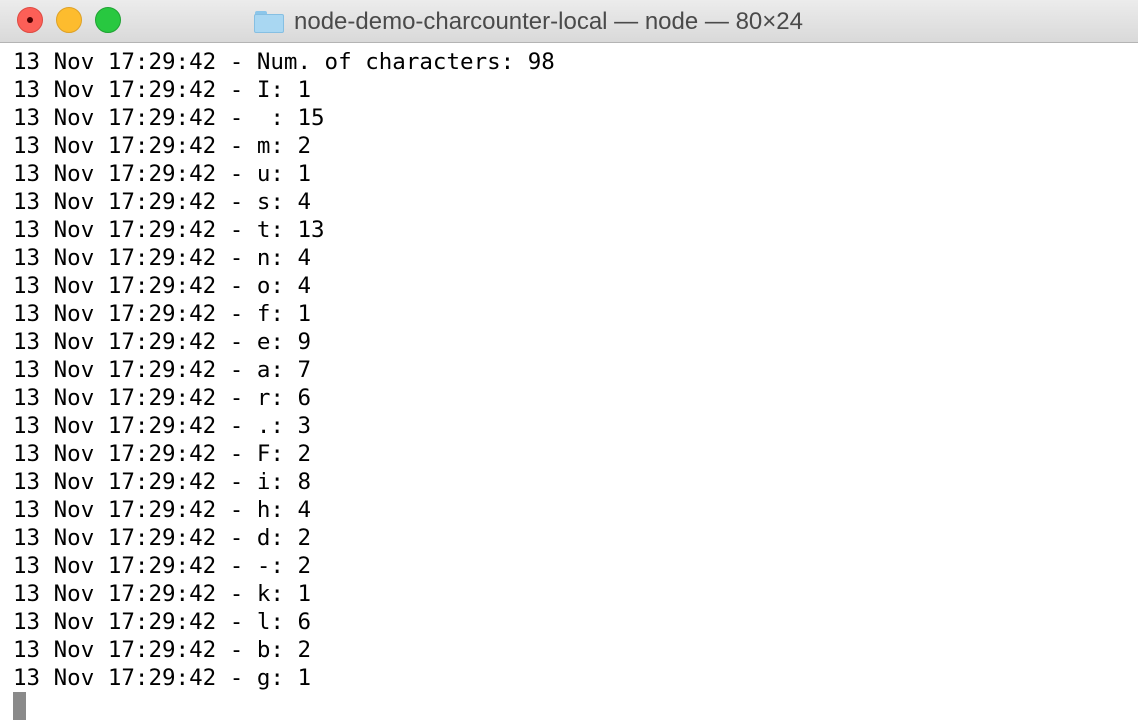  I want to click on terminal-line: 13 Nov 17:29:42 - a: 7, so click(162, 370).